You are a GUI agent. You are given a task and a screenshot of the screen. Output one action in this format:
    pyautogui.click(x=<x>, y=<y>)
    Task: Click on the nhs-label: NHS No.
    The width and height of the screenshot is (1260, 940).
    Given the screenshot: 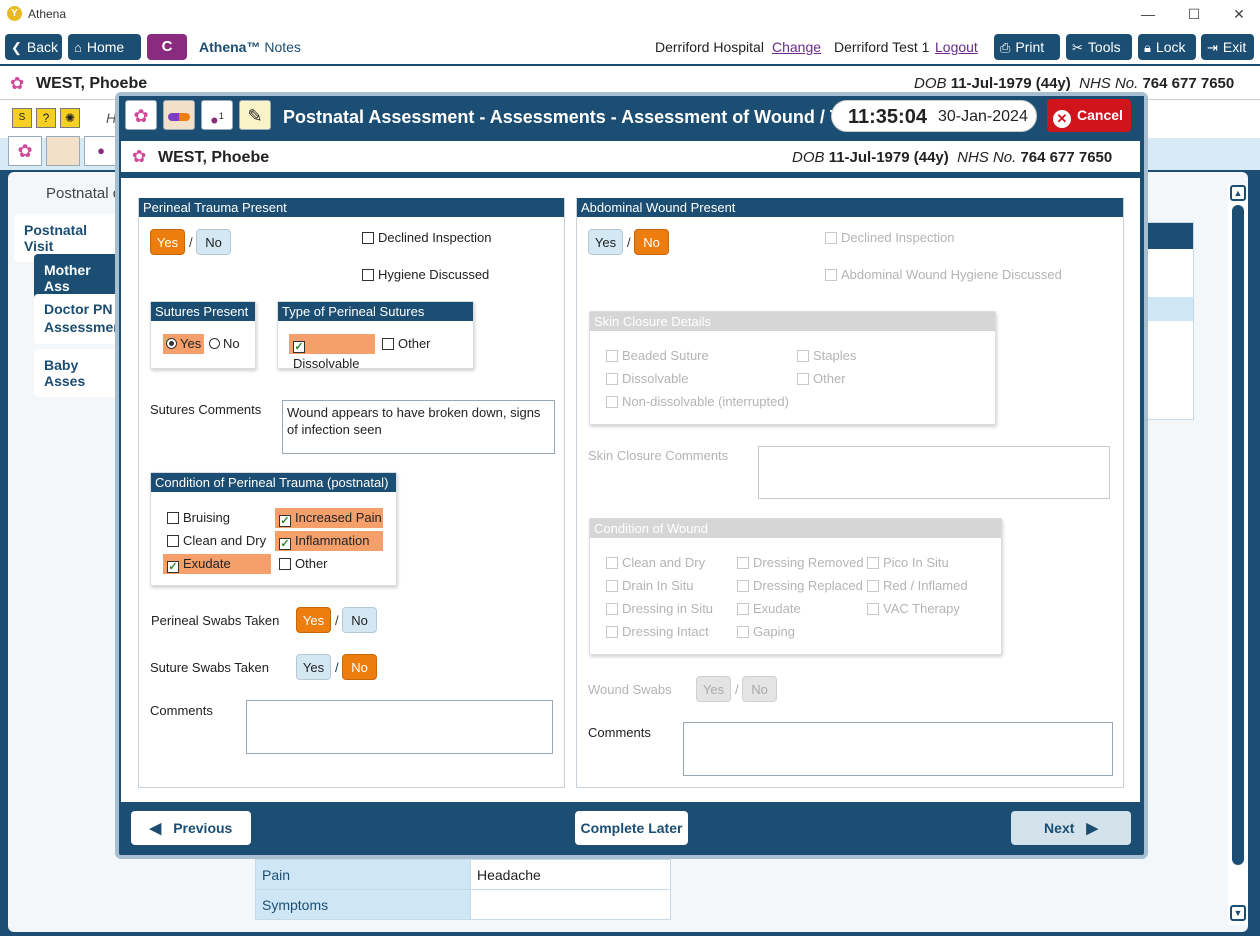 What is the action you would take?
    pyautogui.click(x=1109, y=83)
    